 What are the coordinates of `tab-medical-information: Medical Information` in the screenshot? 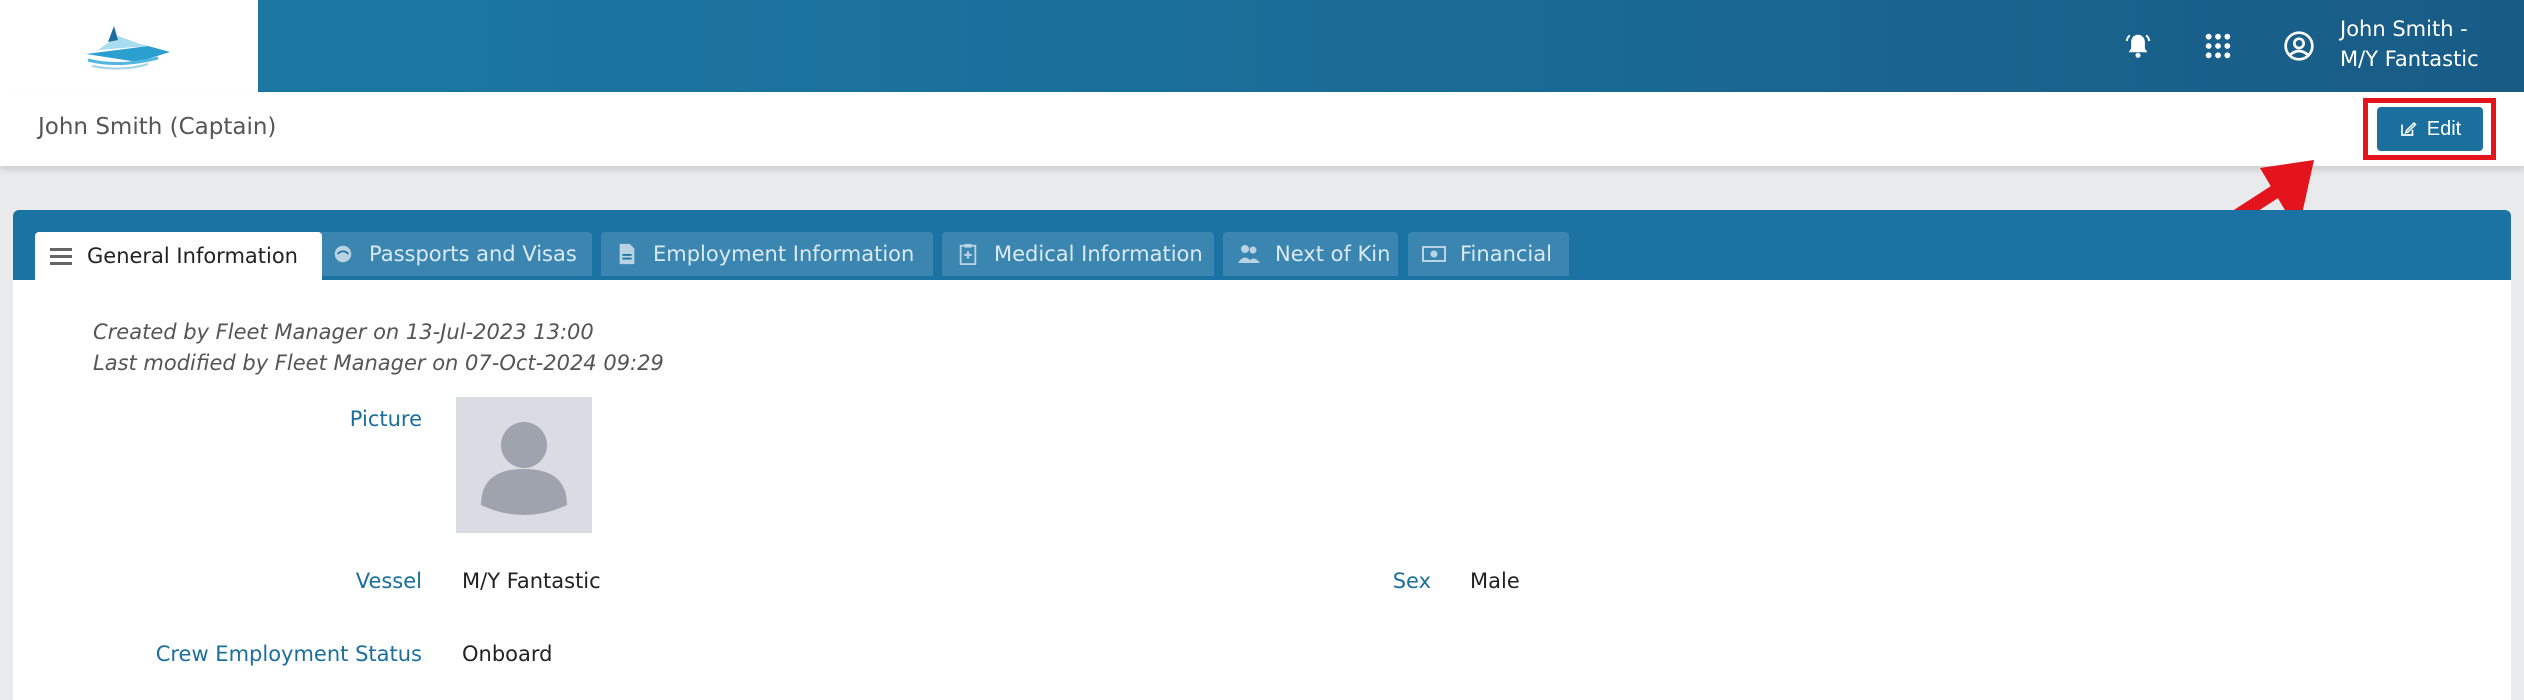 It's located at (1078, 254).